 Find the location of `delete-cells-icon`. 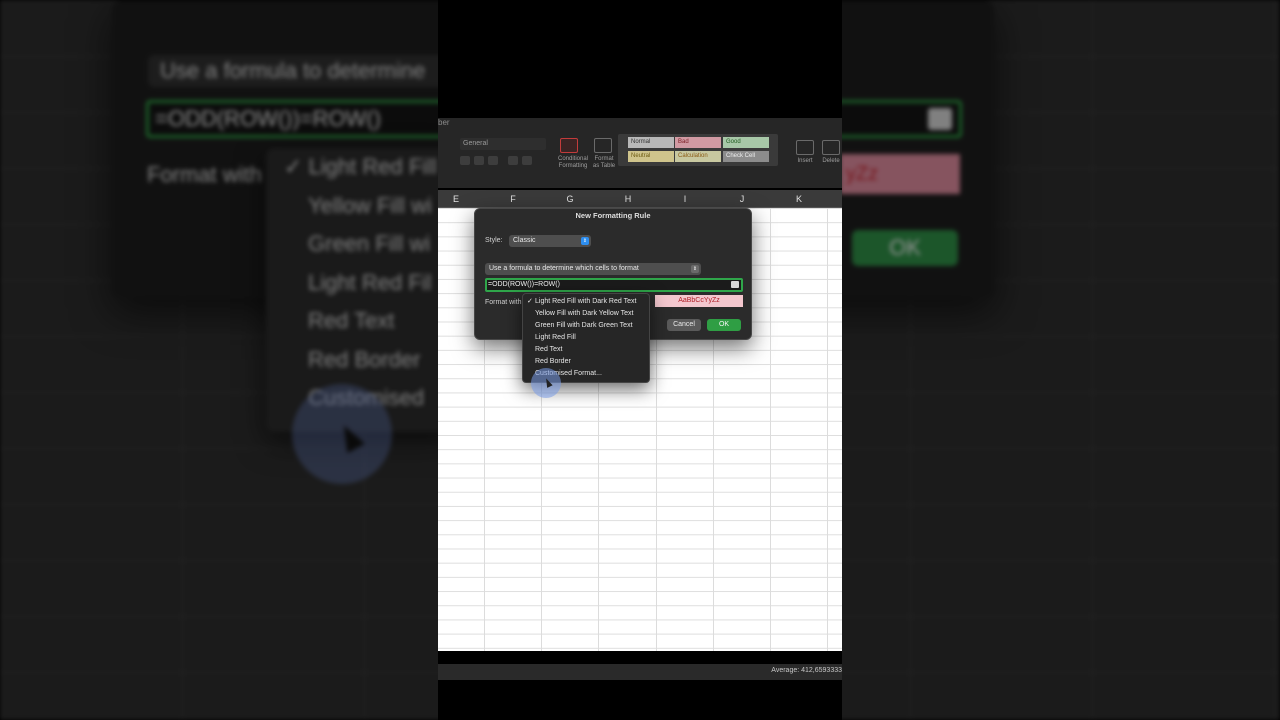

delete-cells-icon is located at coordinates (831, 147).